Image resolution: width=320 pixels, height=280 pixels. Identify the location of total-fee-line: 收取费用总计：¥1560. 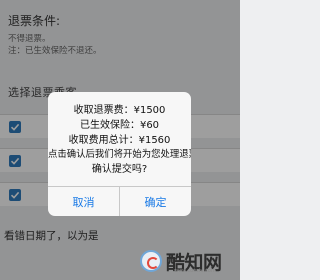
(119, 140).